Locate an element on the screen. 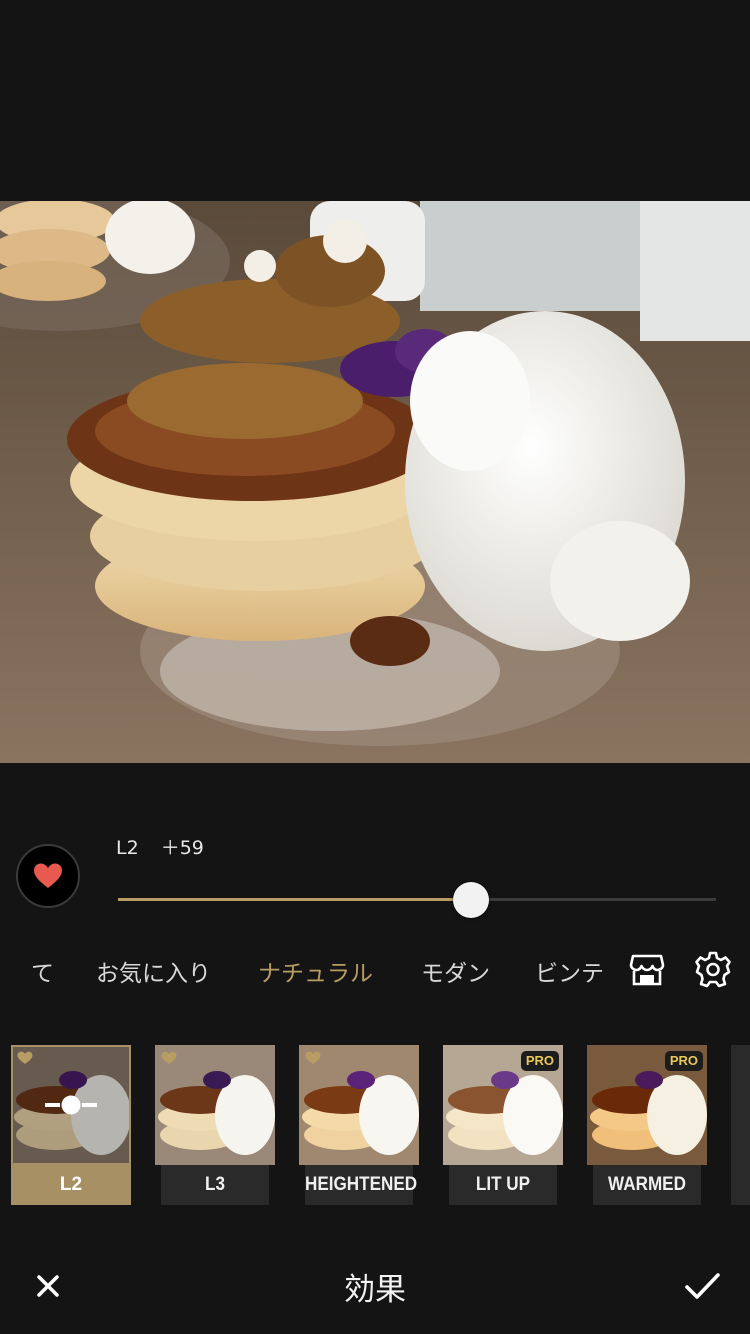 The width and height of the screenshot is (750, 1334). slider-fill is located at coordinates (294, 899).